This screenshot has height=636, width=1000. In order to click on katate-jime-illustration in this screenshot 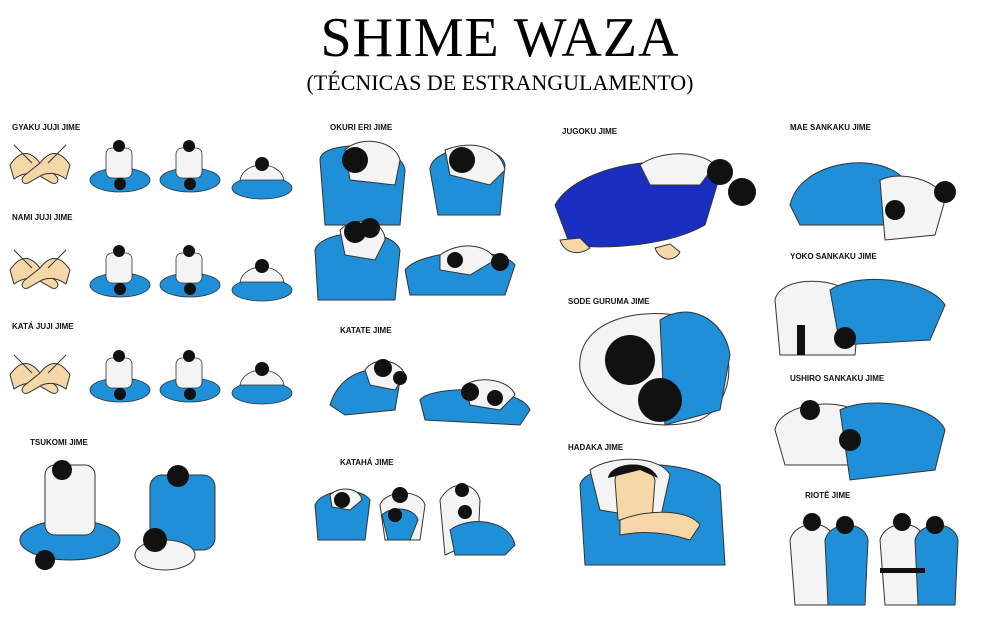, I will do `click(430, 392)`.